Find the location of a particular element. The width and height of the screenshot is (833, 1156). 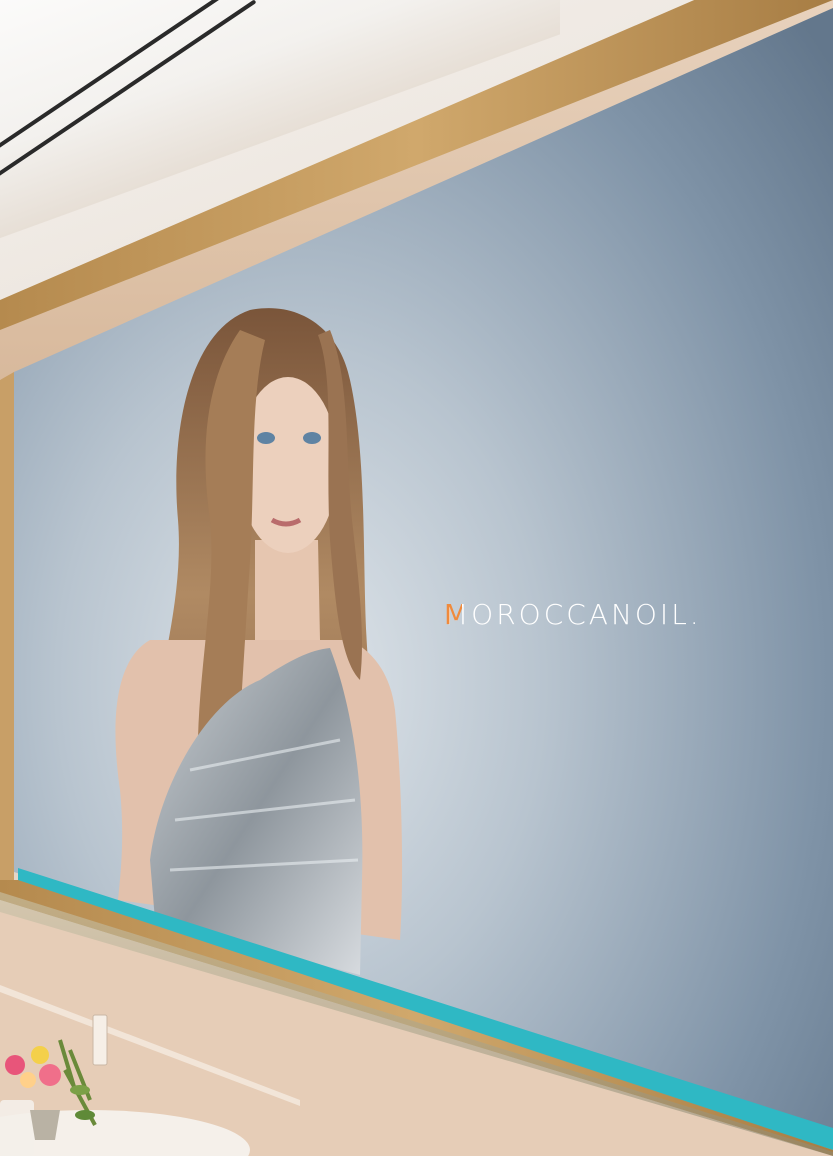

brand-logo-text: MOROCCANOIL. is located at coordinates (573, 614).